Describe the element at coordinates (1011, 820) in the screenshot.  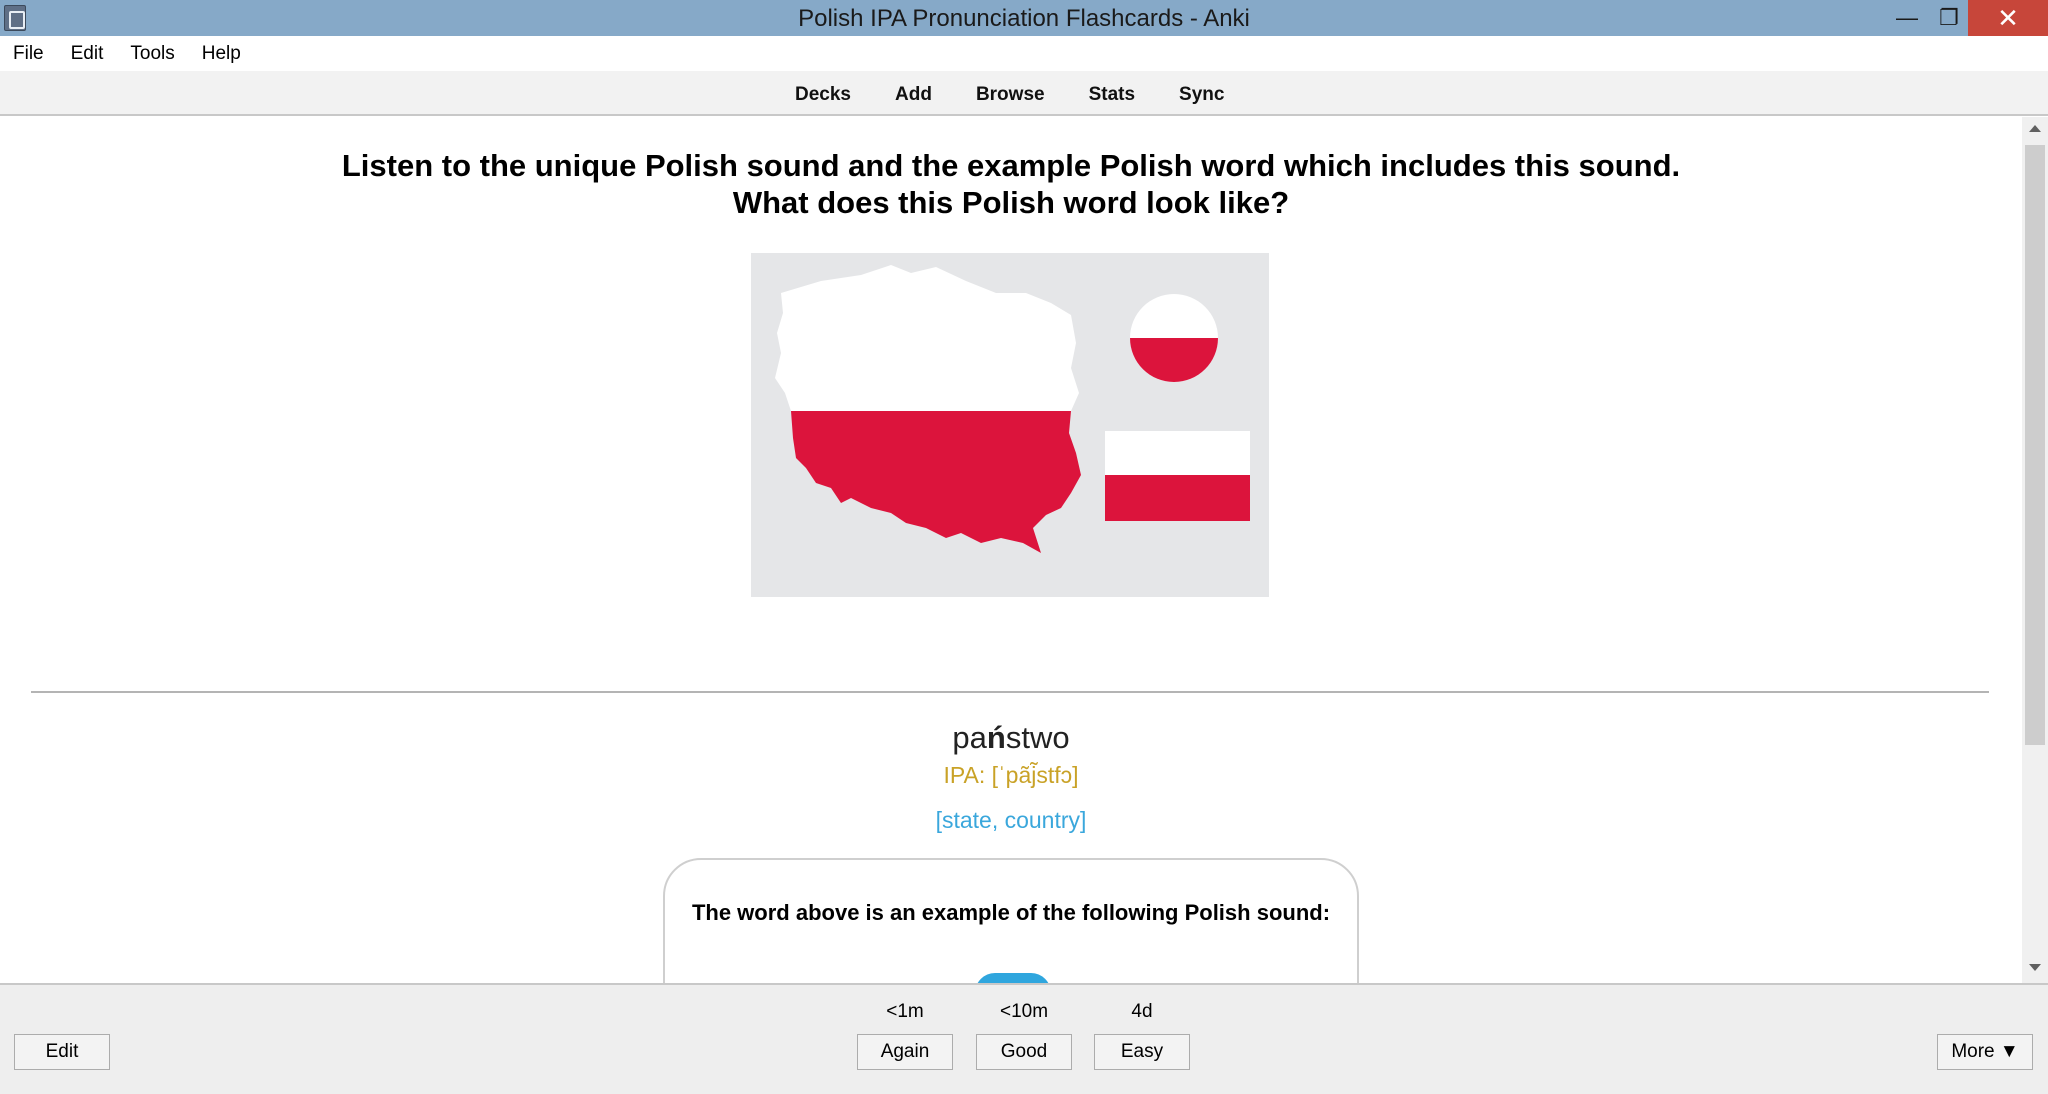
I see `word-meaning: [state, country]` at that location.